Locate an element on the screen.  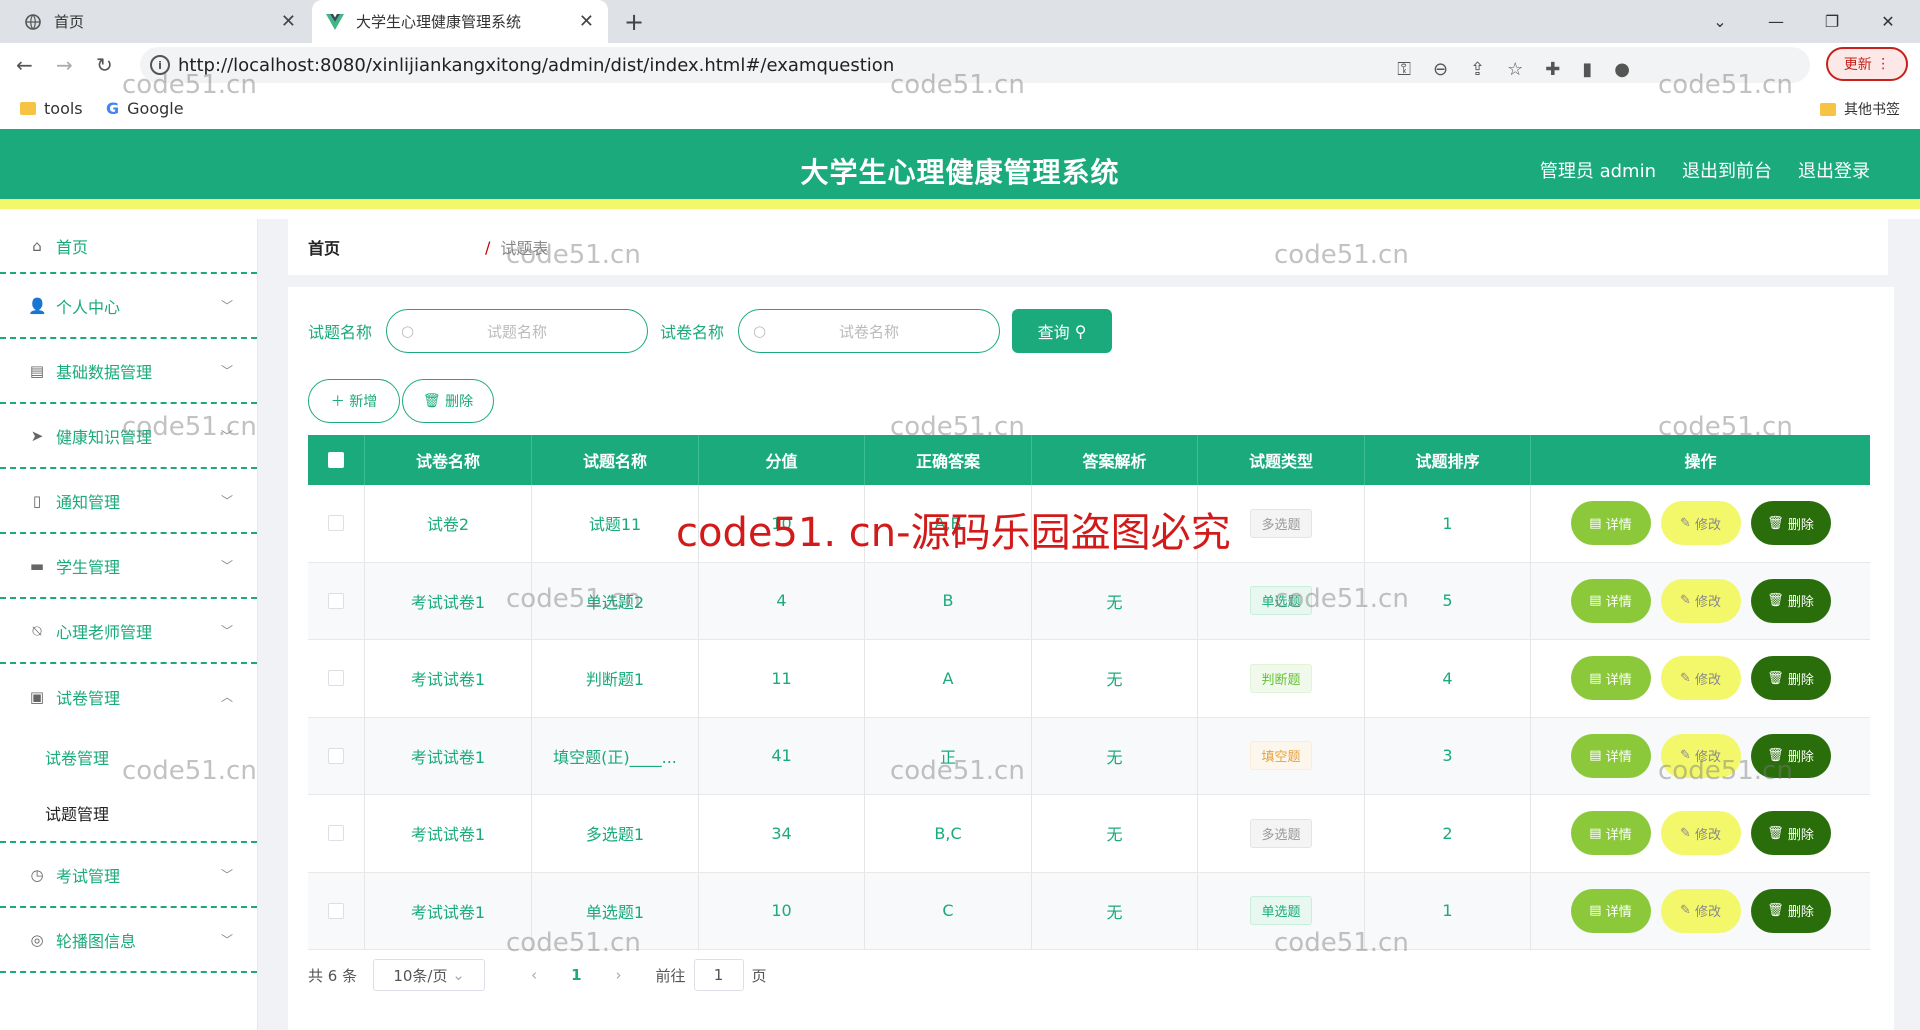
folder-icon is located at coordinates (28, 108).